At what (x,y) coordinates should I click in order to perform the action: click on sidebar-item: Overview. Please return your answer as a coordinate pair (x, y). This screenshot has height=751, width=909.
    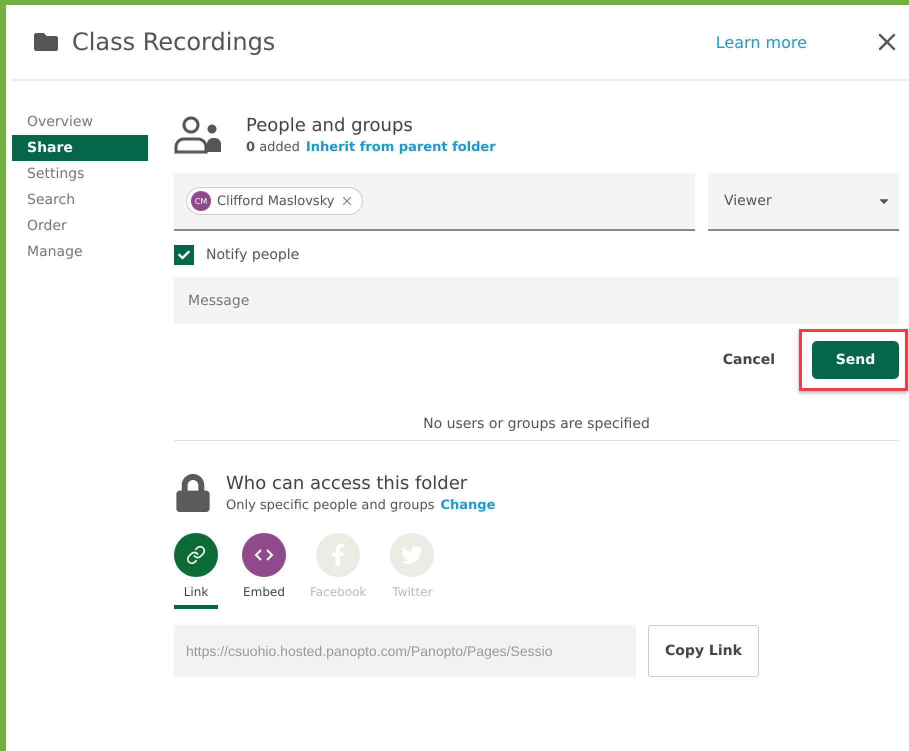
    Looking at the image, I should click on (80, 122).